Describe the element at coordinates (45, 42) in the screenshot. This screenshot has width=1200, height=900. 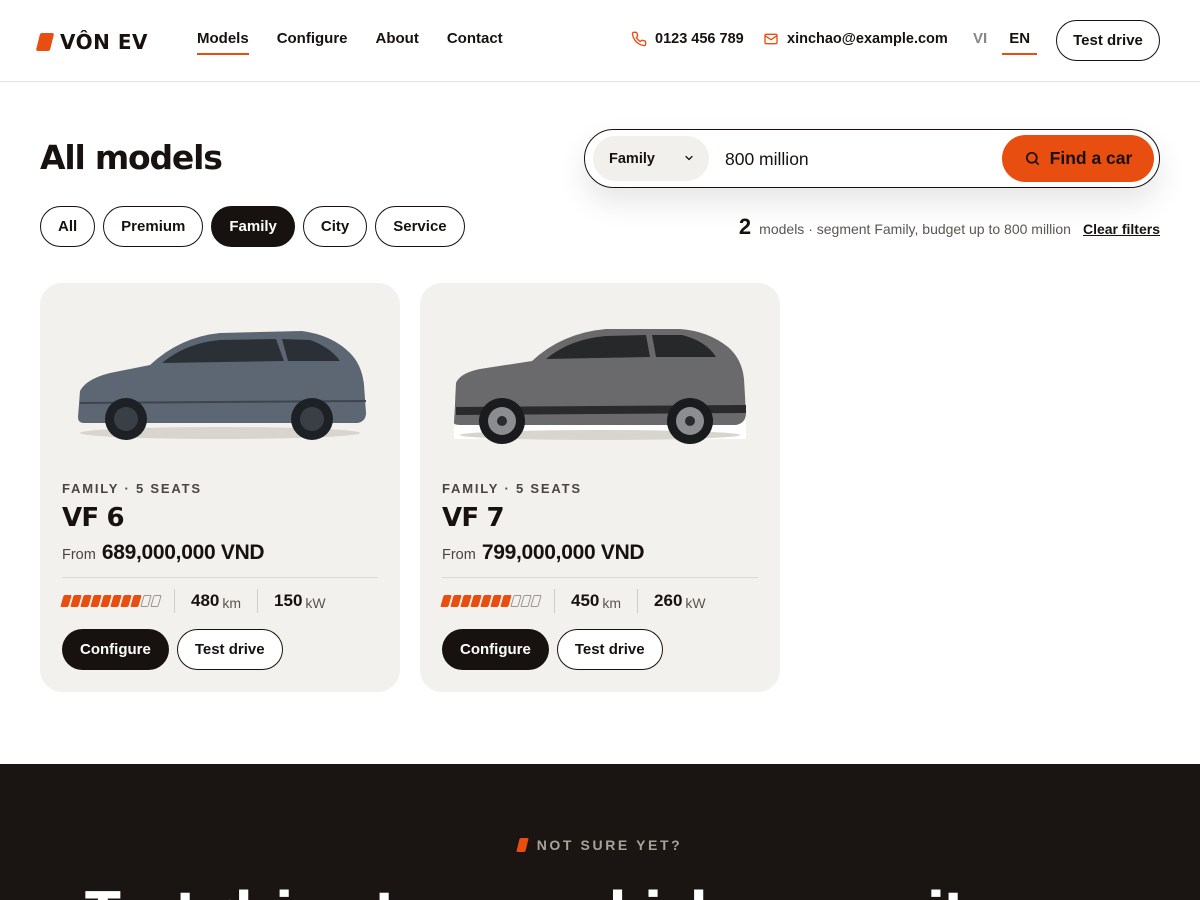
I see `logo-mark-icon` at that location.